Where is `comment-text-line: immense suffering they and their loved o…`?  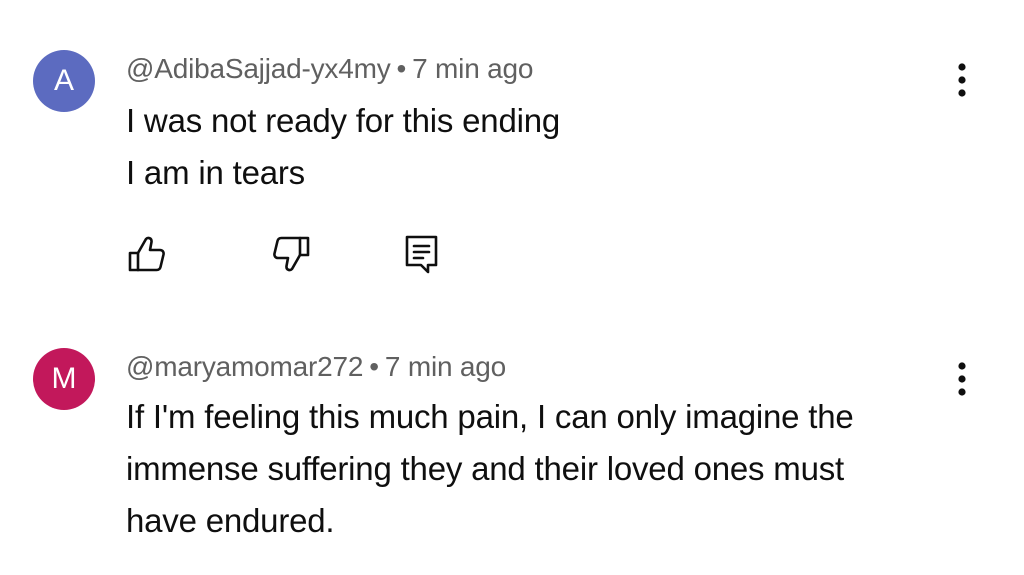
comment-text-line: immense suffering they and their loved o… is located at coordinates (485, 468).